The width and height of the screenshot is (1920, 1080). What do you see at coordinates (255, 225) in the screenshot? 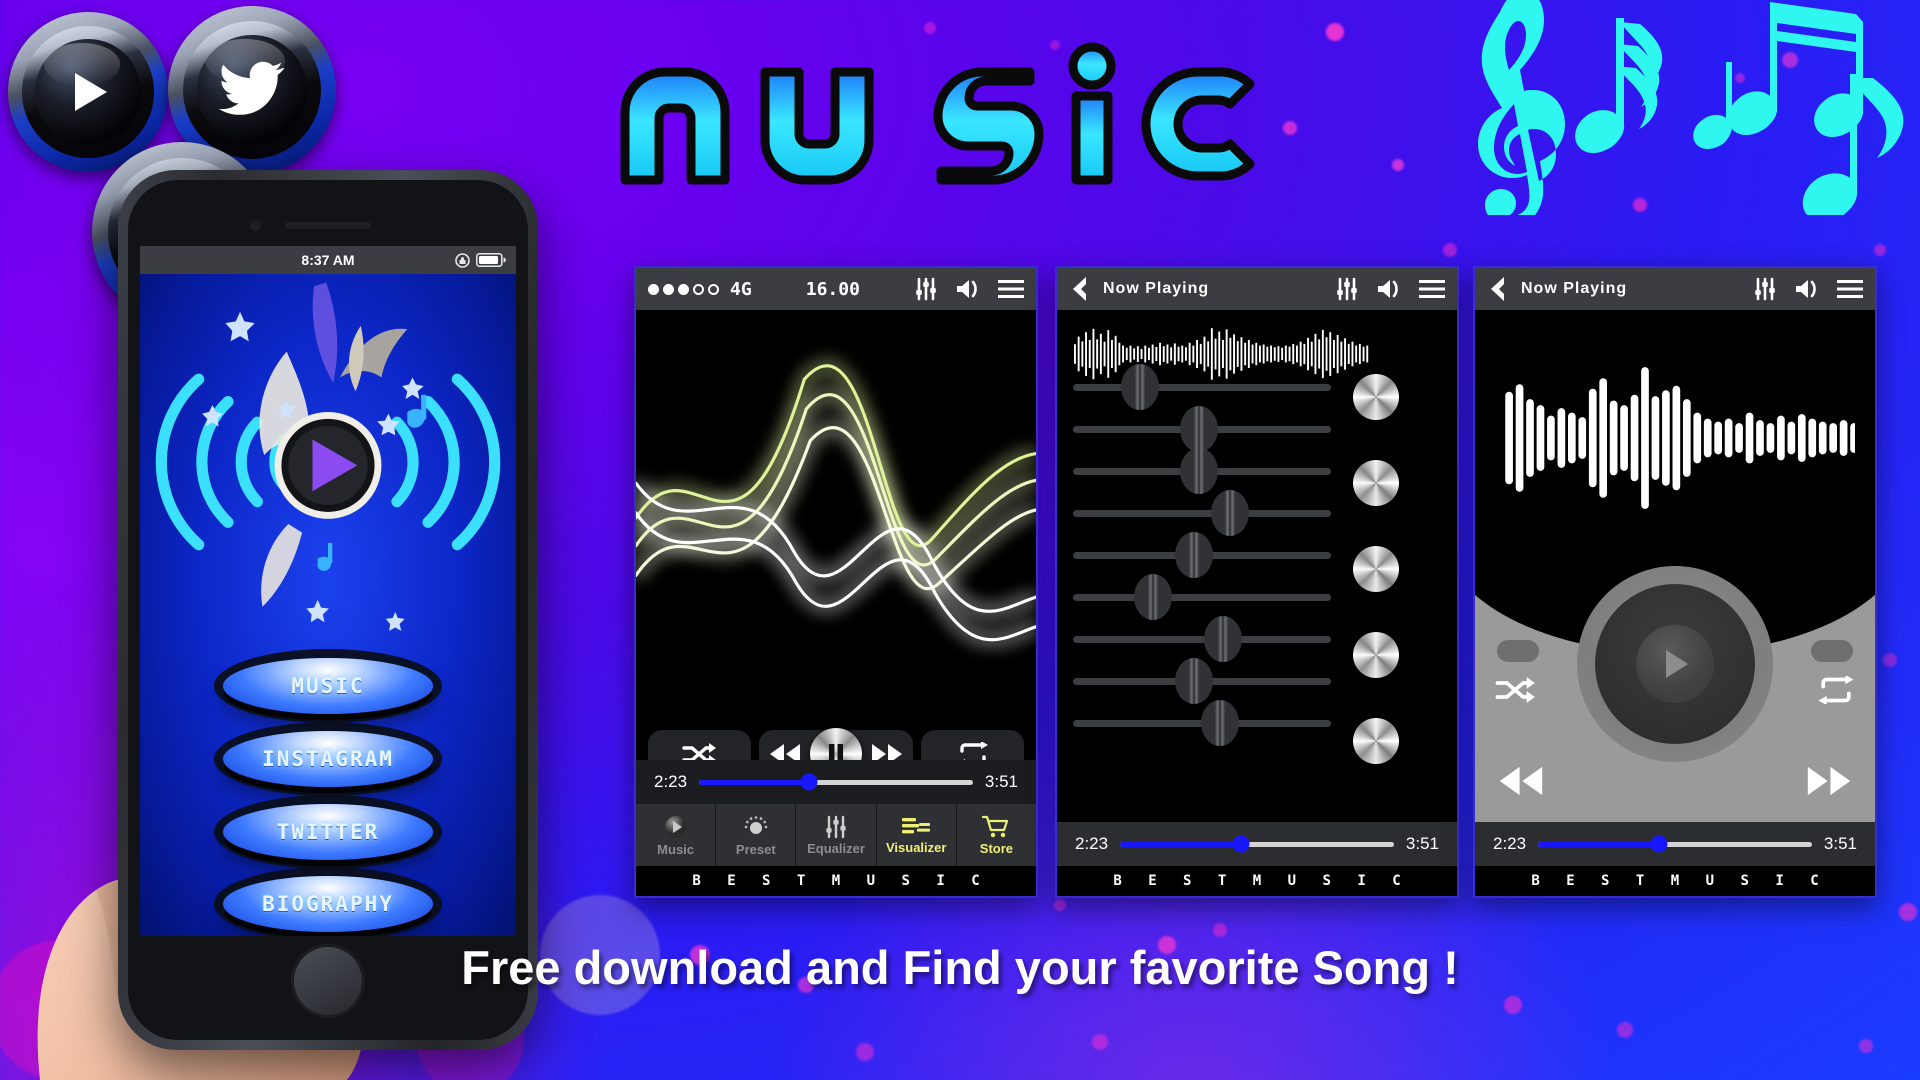
I see `front-camera-icon` at bounding box center [255, 225].